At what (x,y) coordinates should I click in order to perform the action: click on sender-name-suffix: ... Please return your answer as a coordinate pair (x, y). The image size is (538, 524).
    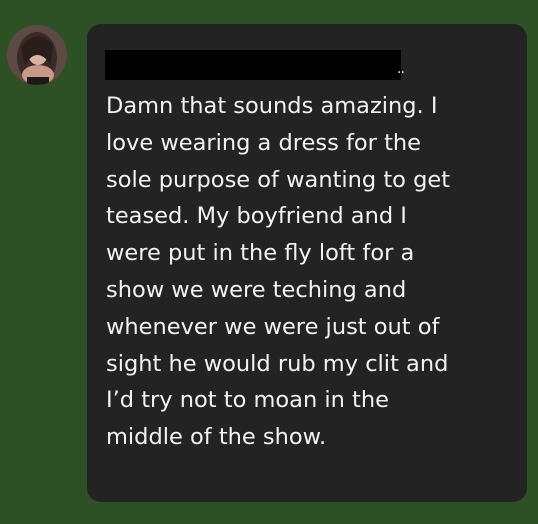
    Looking at the image, I should click on (401, 69).